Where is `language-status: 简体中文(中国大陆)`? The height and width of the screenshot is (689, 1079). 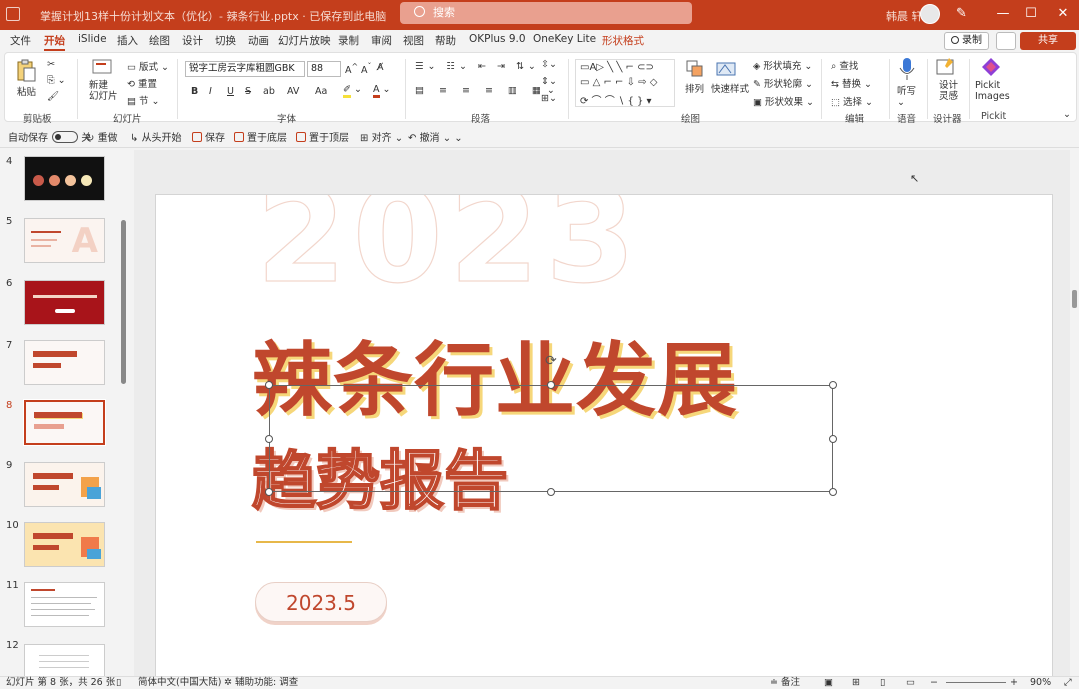 language-status: 简体中文(中国大陆) is located at coordinates (179, 683).